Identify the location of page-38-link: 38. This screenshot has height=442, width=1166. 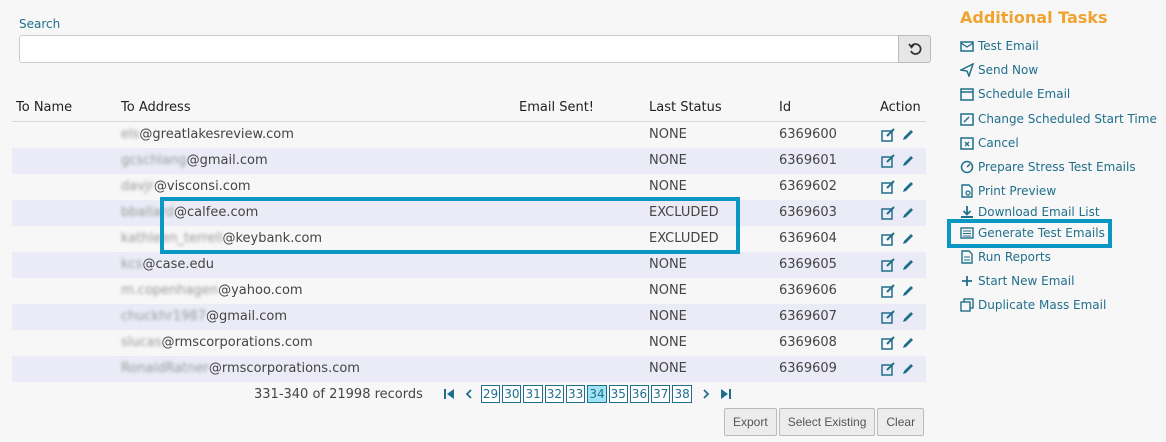
(682, 394).